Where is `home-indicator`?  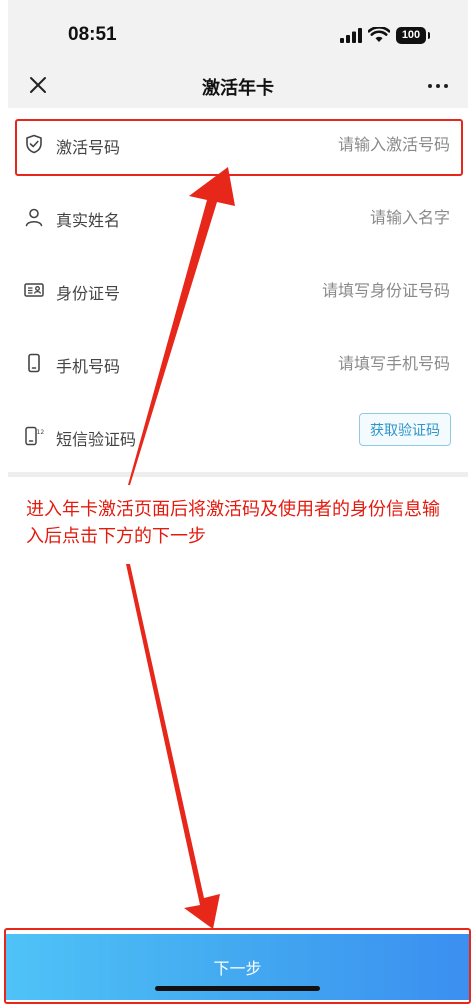
home-indicator is located at coordinates (237, 988).